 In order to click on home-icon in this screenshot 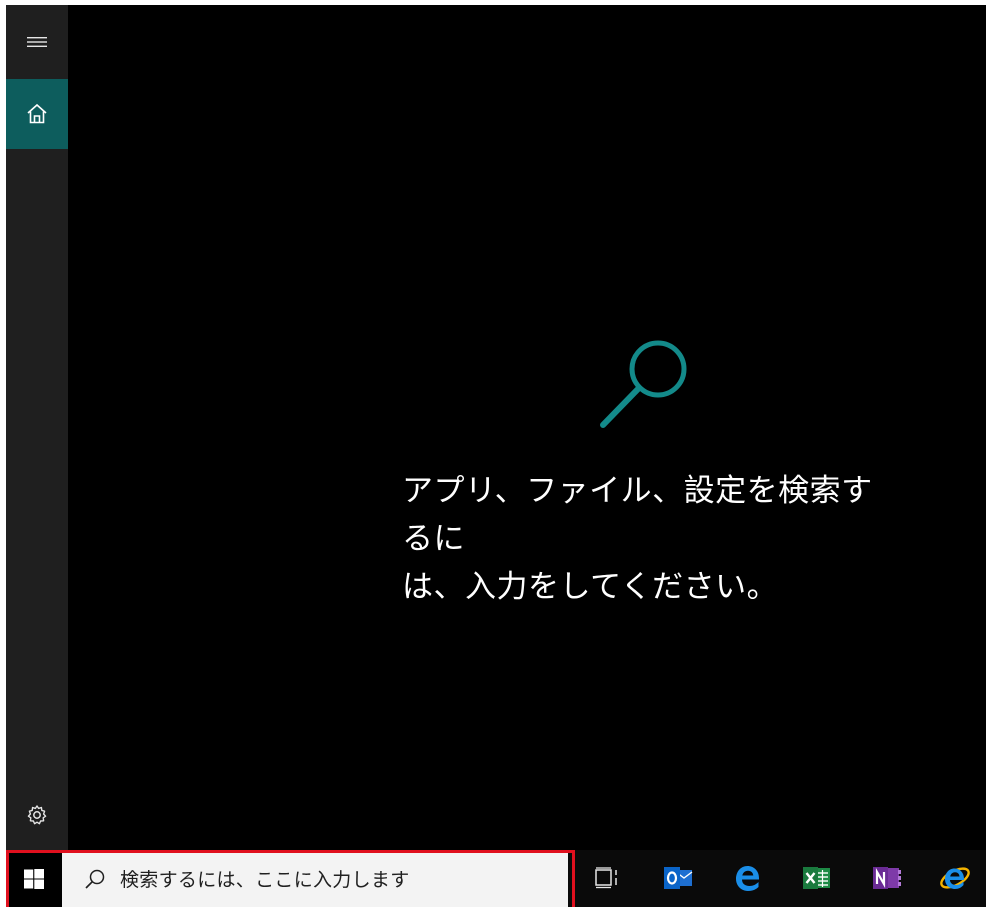, I will do `click(37, 113)`.